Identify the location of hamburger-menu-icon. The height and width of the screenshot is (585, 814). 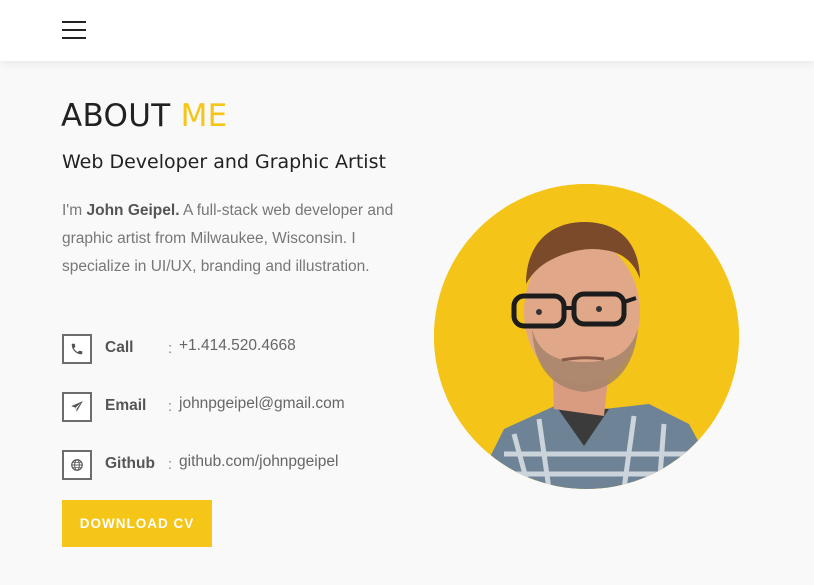
(74, 30).